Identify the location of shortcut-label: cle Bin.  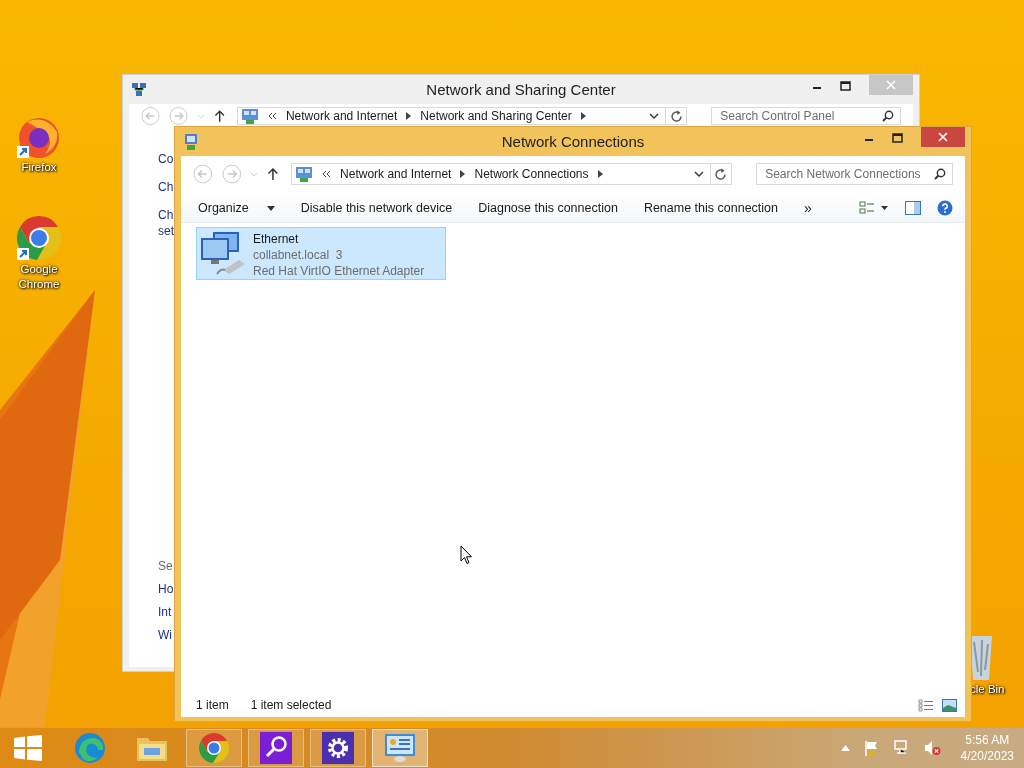
(987, 689).